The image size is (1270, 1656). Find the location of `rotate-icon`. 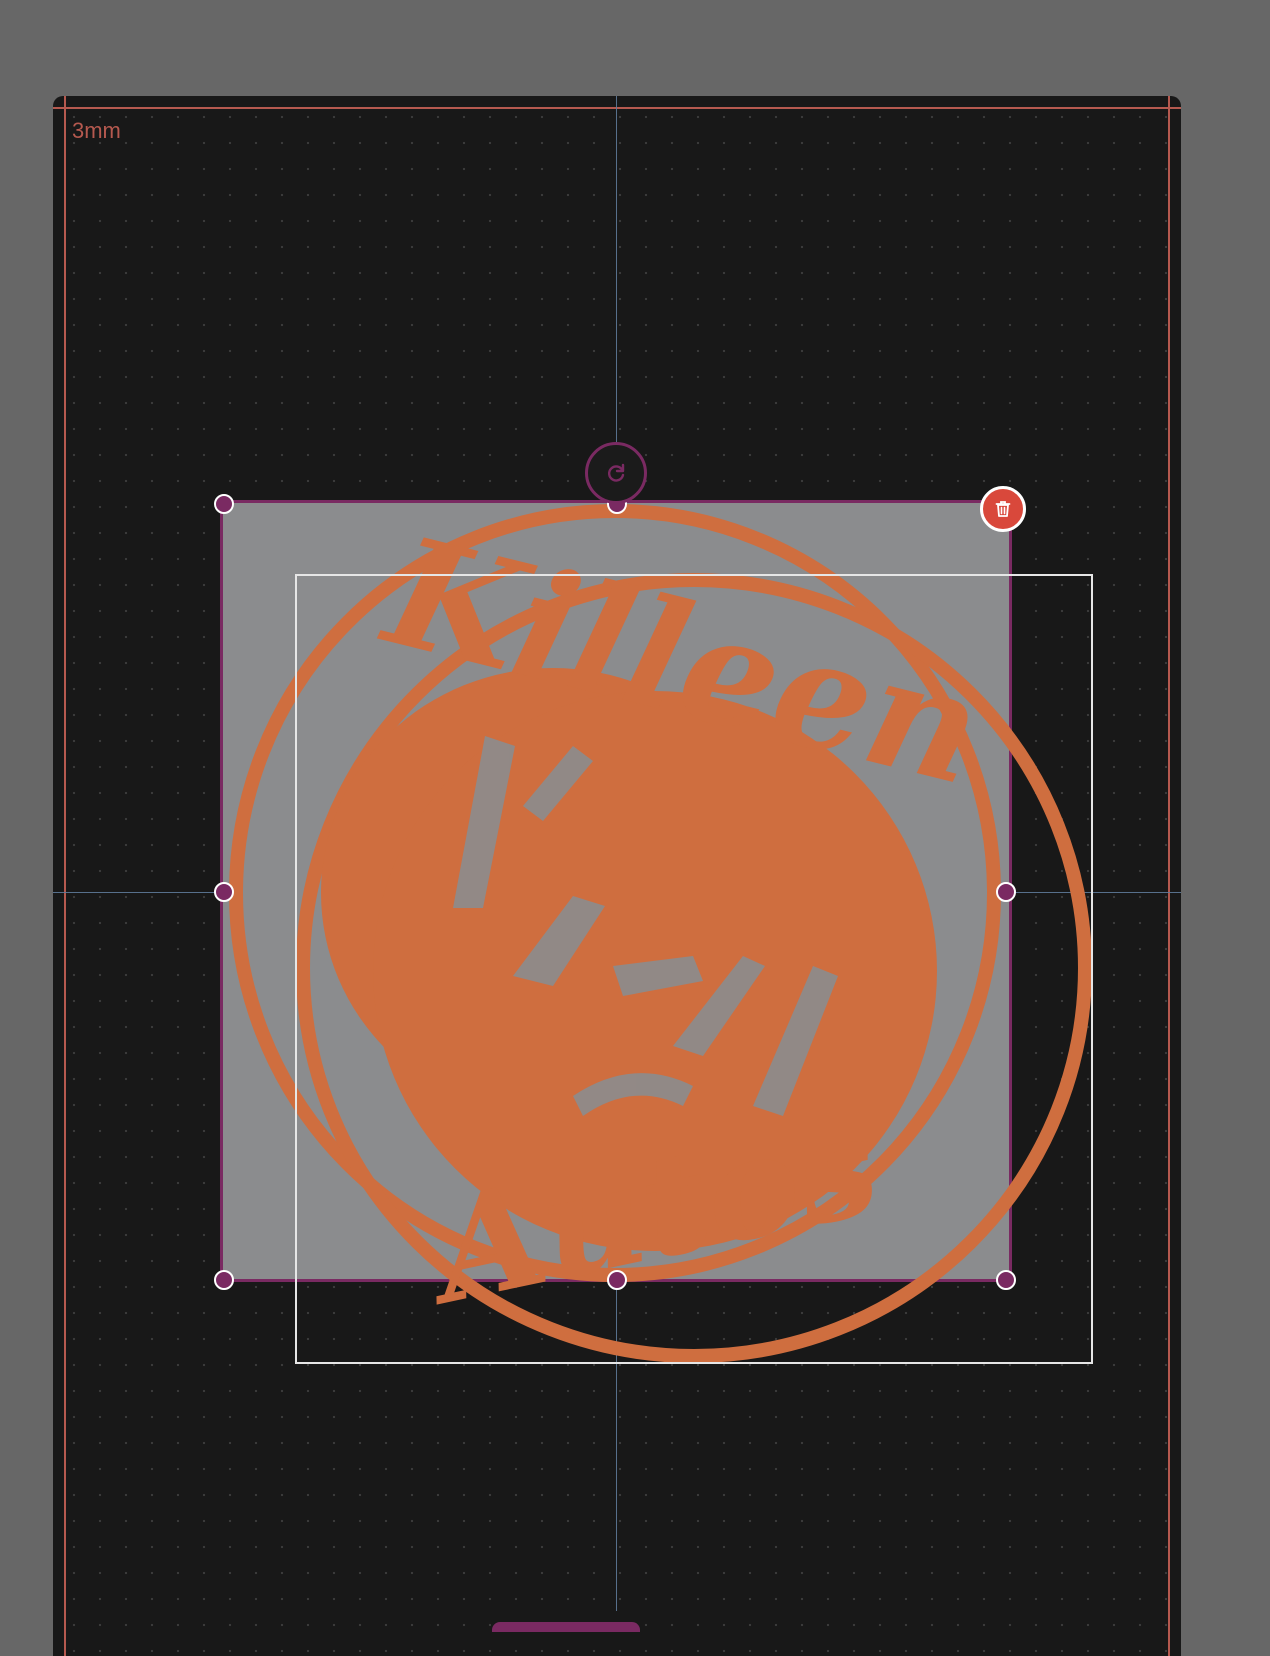

rotate-icon is located at coordinates (616, 472).